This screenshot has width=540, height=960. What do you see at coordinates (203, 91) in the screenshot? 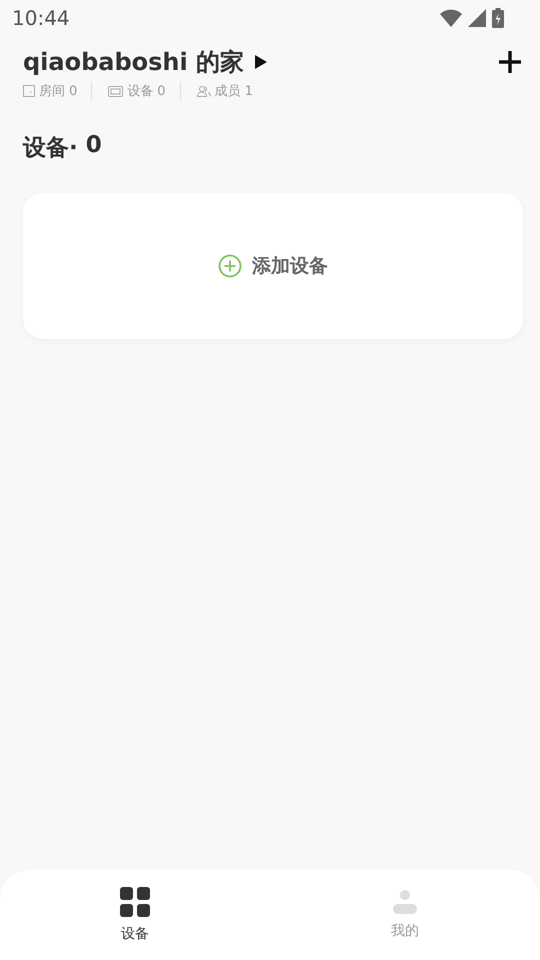
I see `people-icon` at bounding box center [203, 91].